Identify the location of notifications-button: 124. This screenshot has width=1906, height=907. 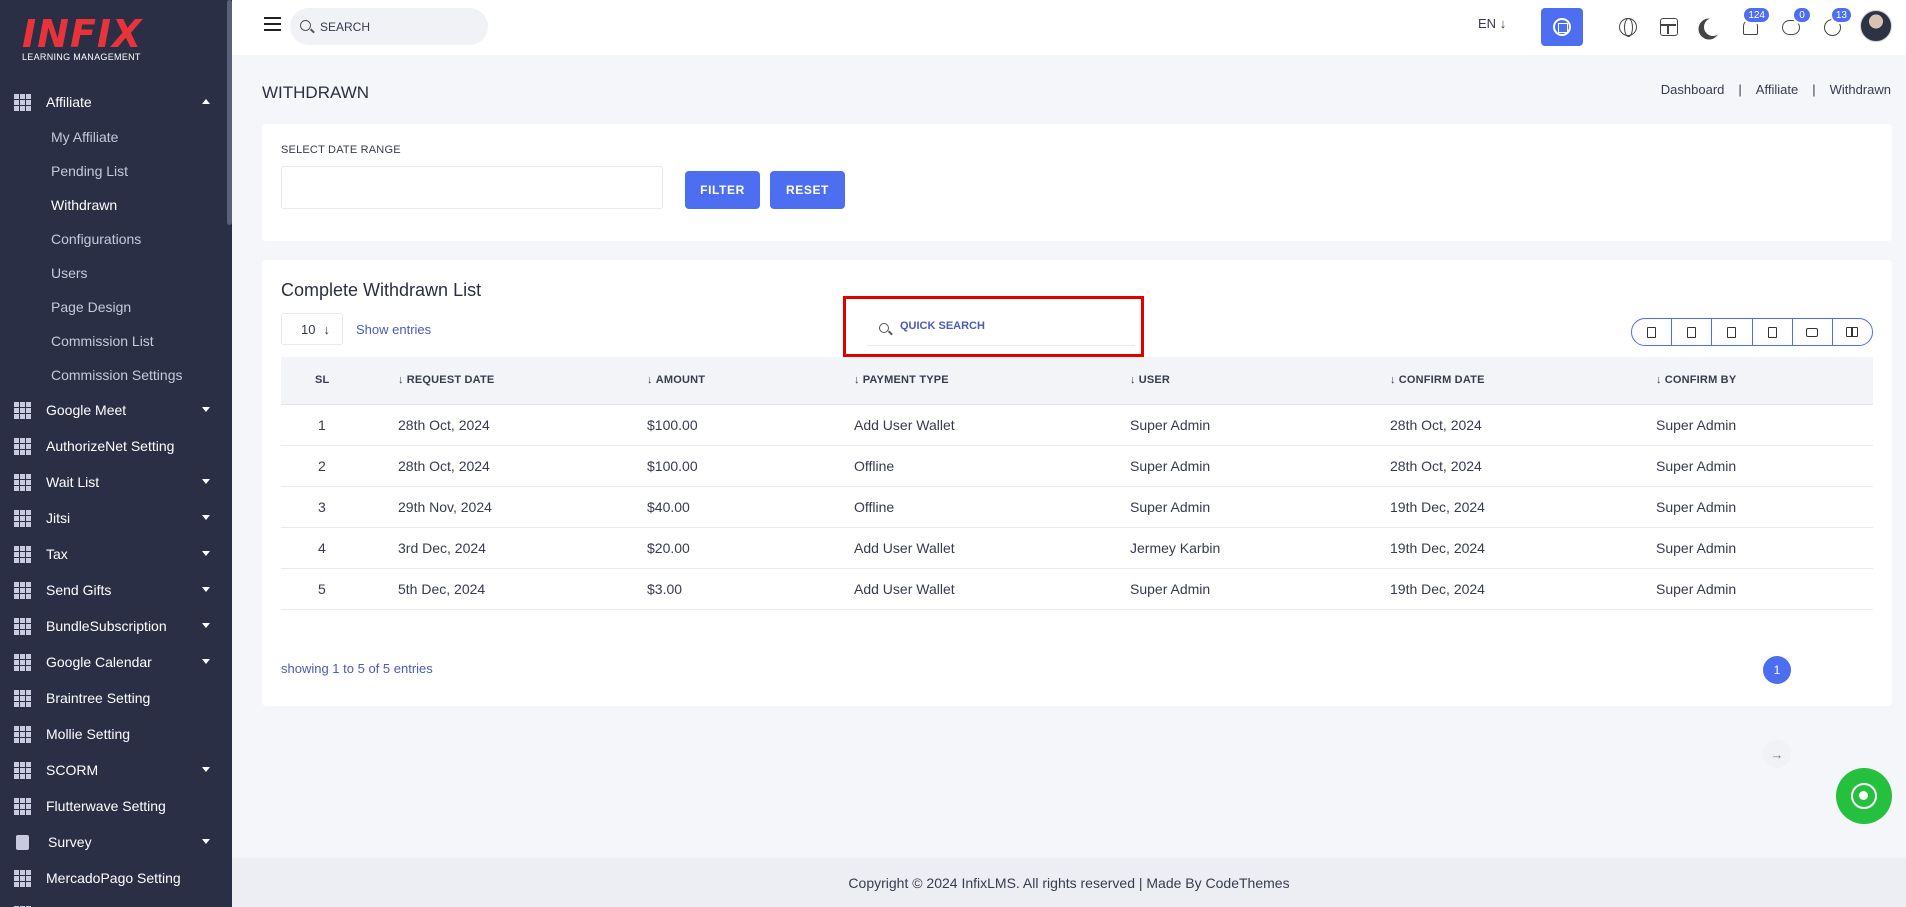
(1753, 24).